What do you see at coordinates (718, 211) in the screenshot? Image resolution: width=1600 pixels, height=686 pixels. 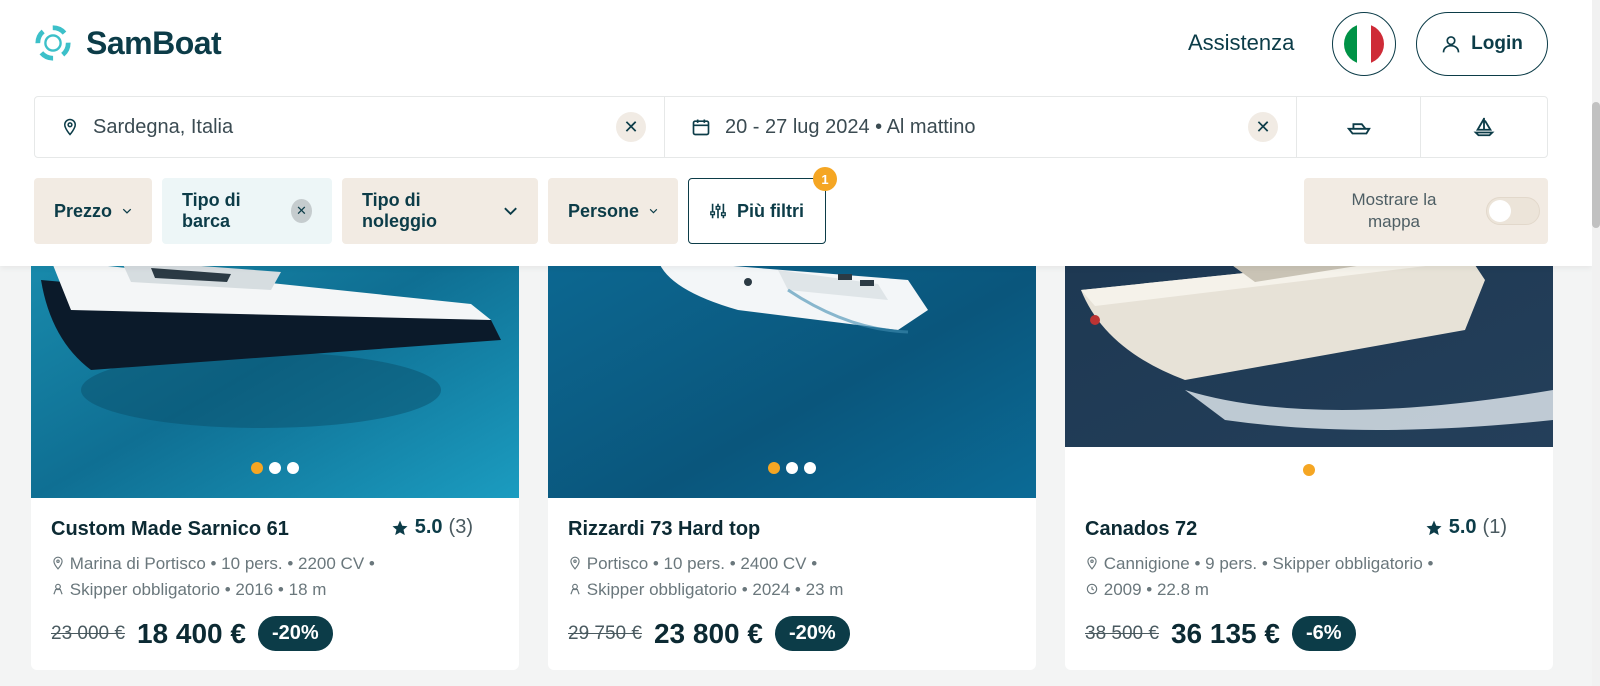 I see `sliders-icon` at bounding box center [718, 211].